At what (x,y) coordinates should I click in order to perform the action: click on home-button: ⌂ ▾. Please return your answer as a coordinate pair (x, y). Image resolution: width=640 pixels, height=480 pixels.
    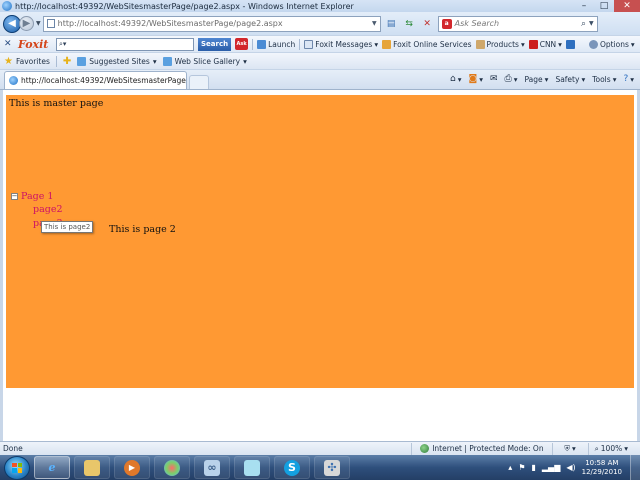
    Looking at the image, I should click on (455, 79).